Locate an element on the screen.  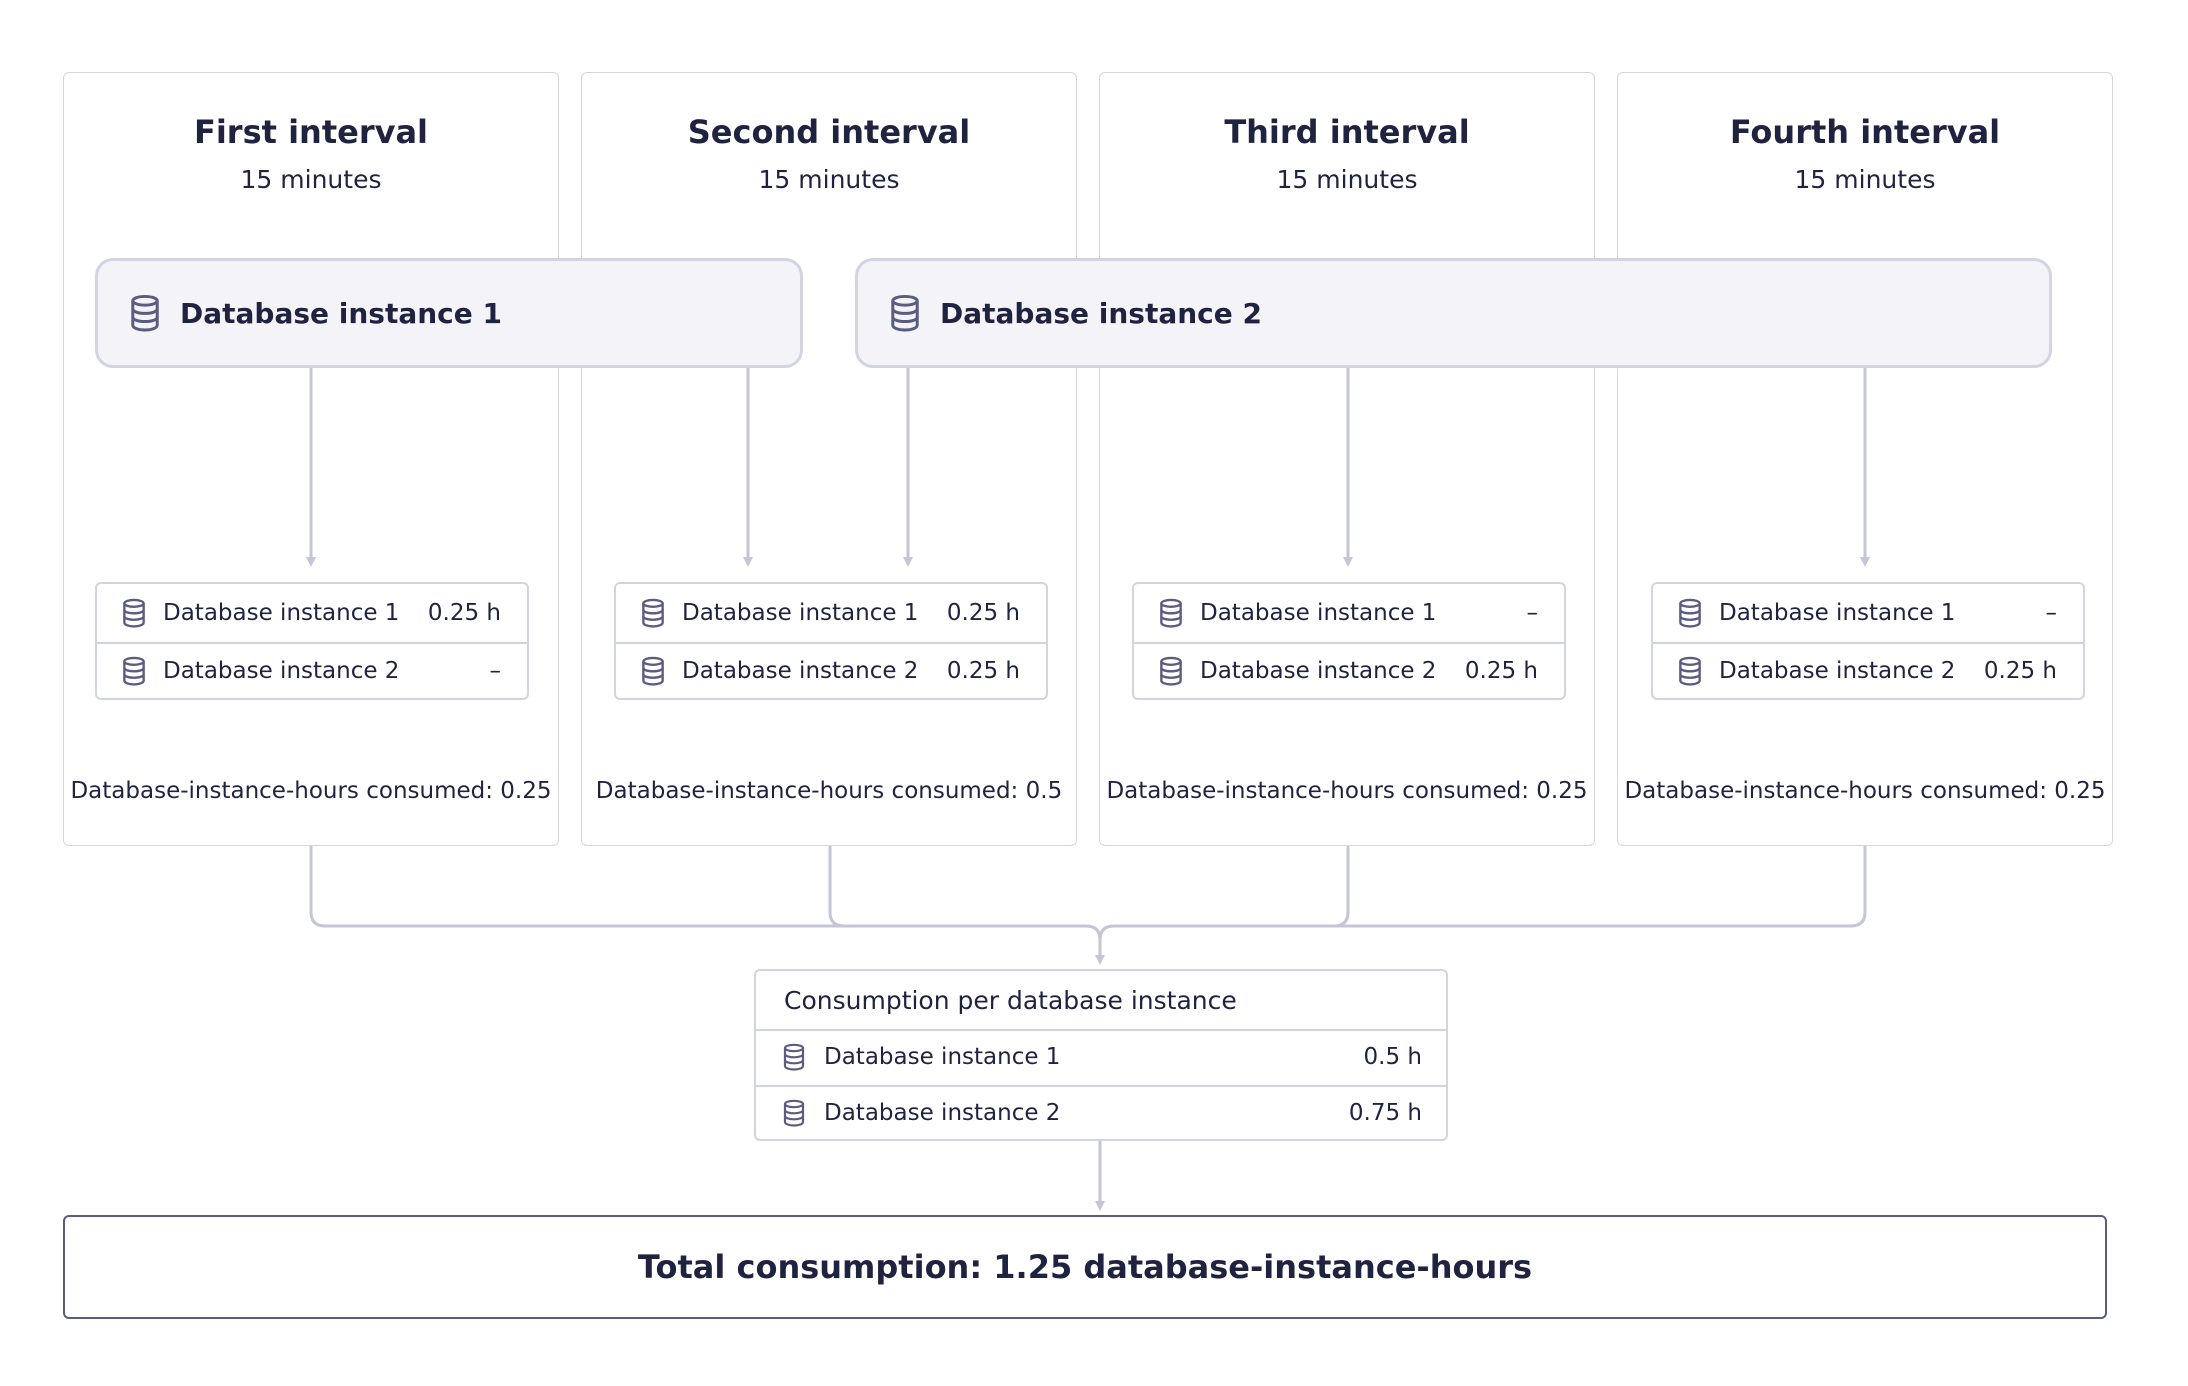
database-instance-1-bar: Database instance 1 is located at coordinates (449, 313).